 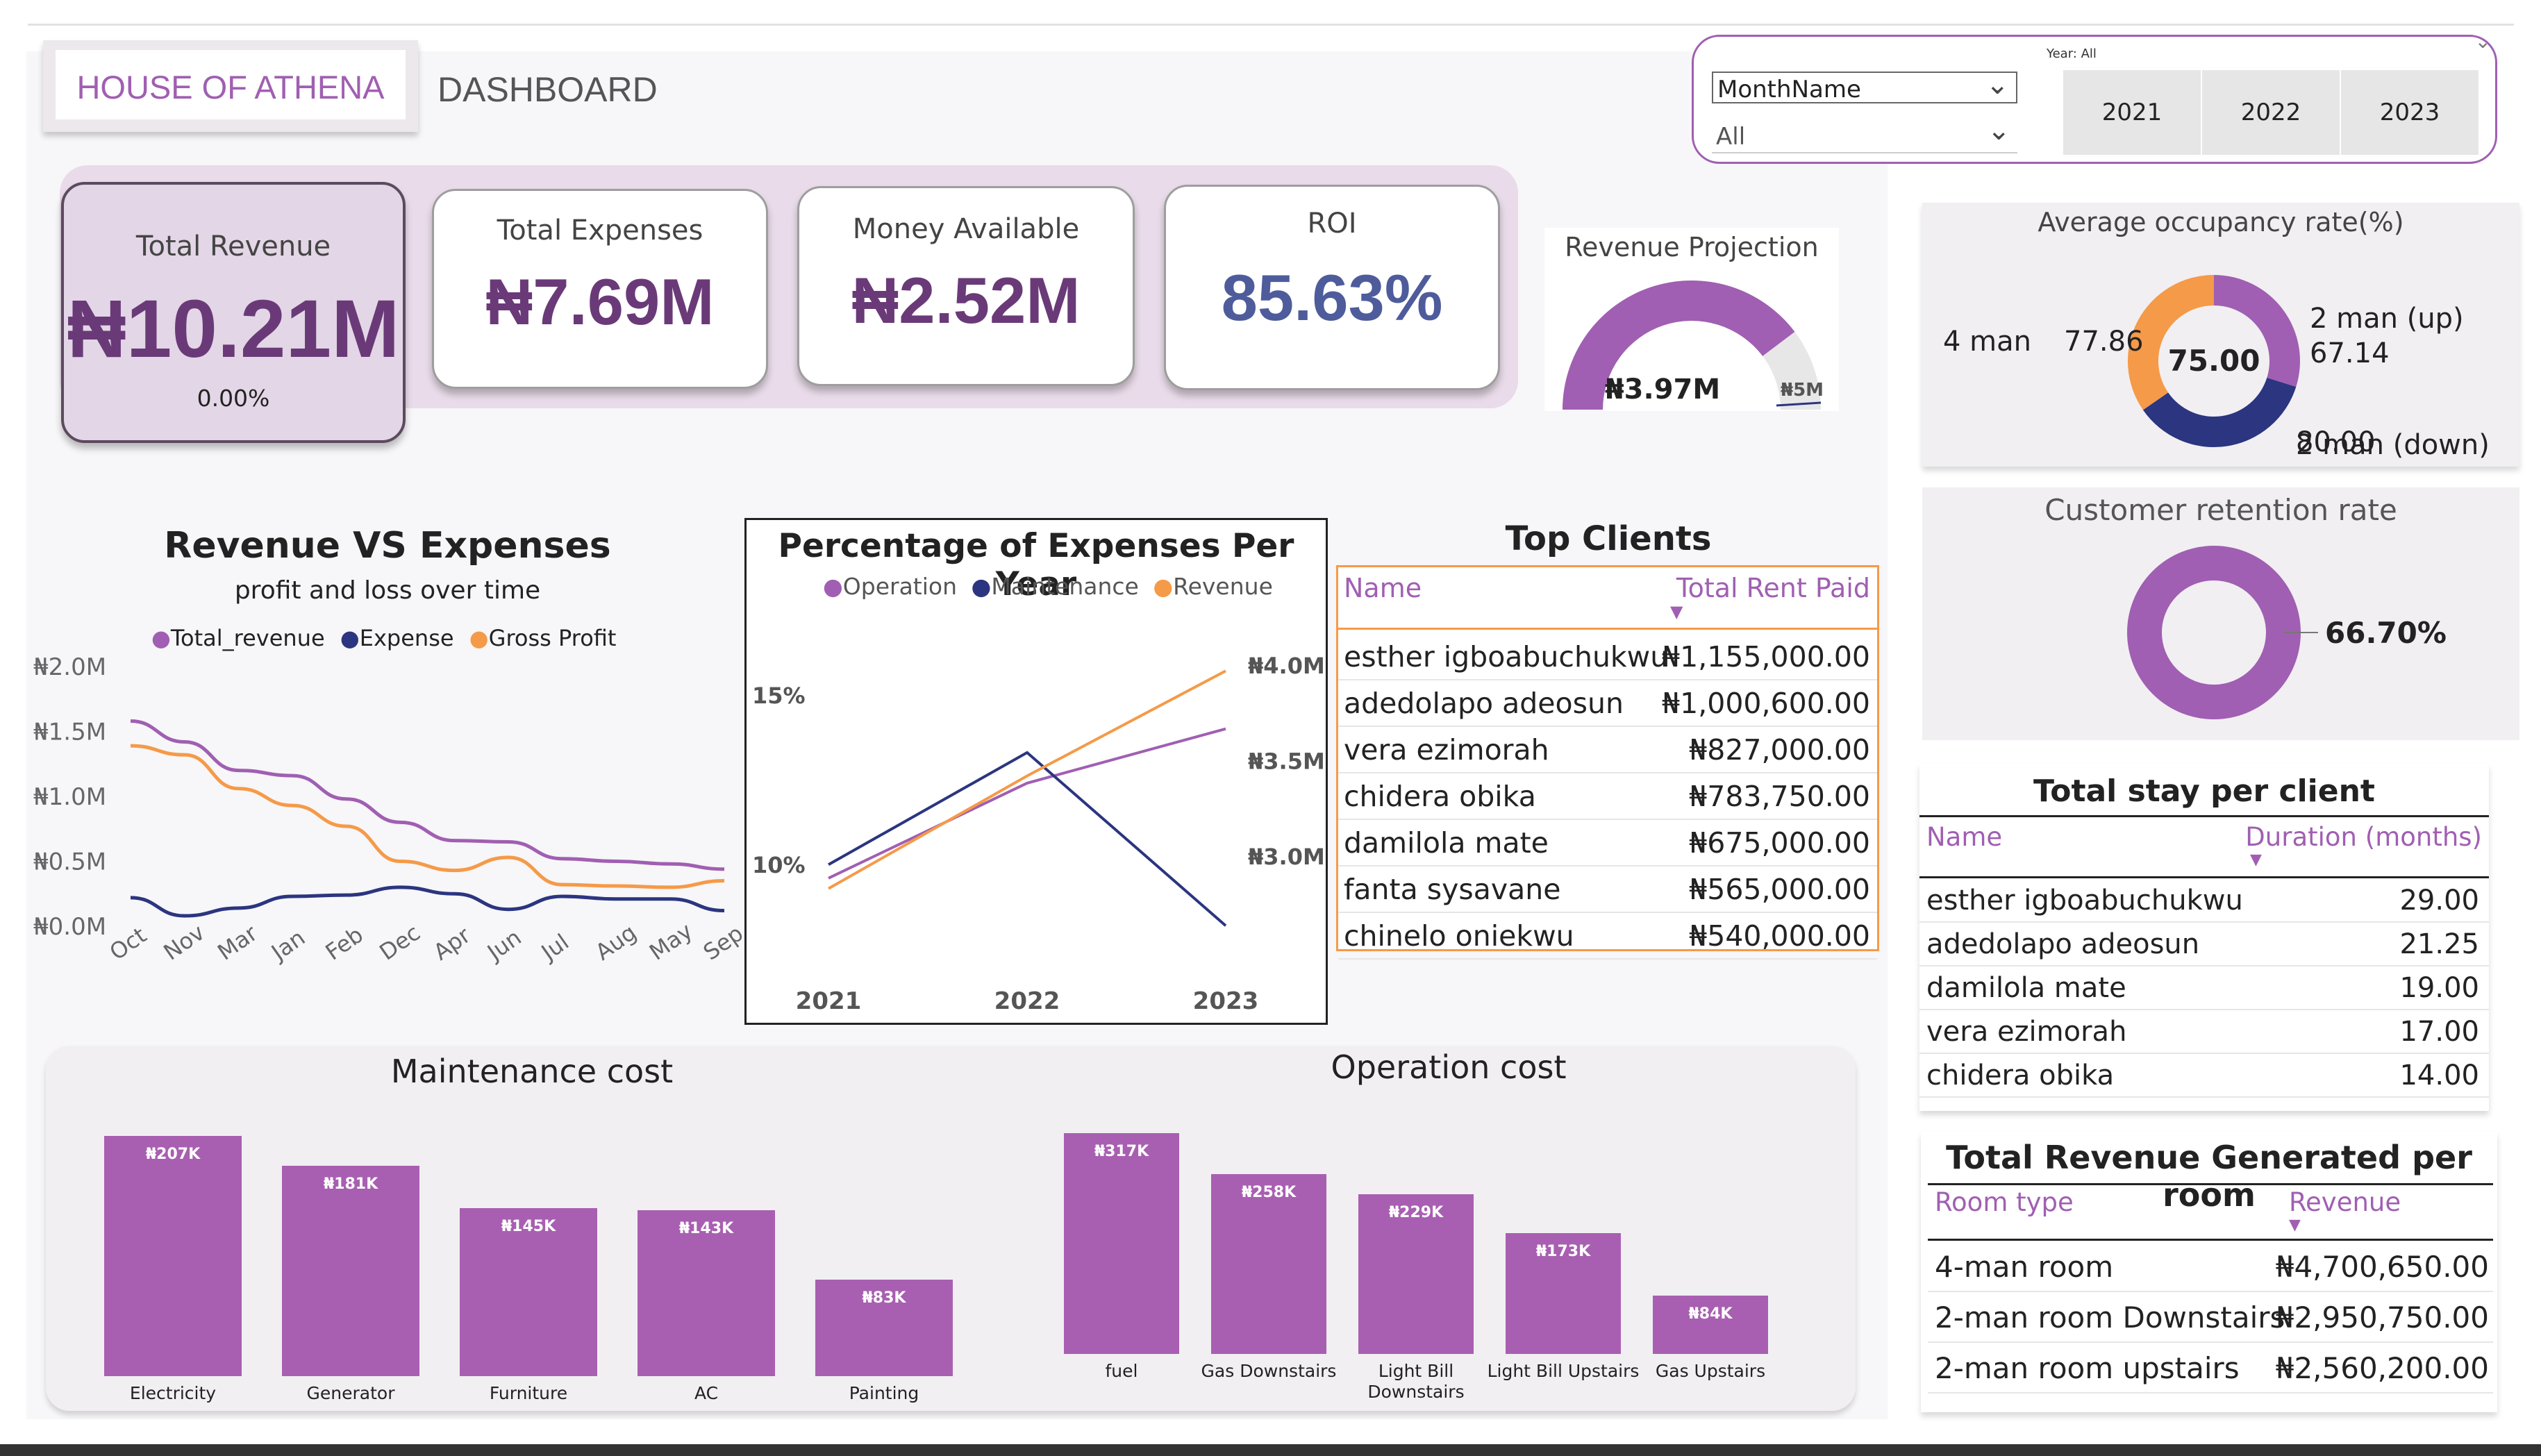 I want to click on row-name: 2-man room Downstairs, so click(x=2110, y=1317).